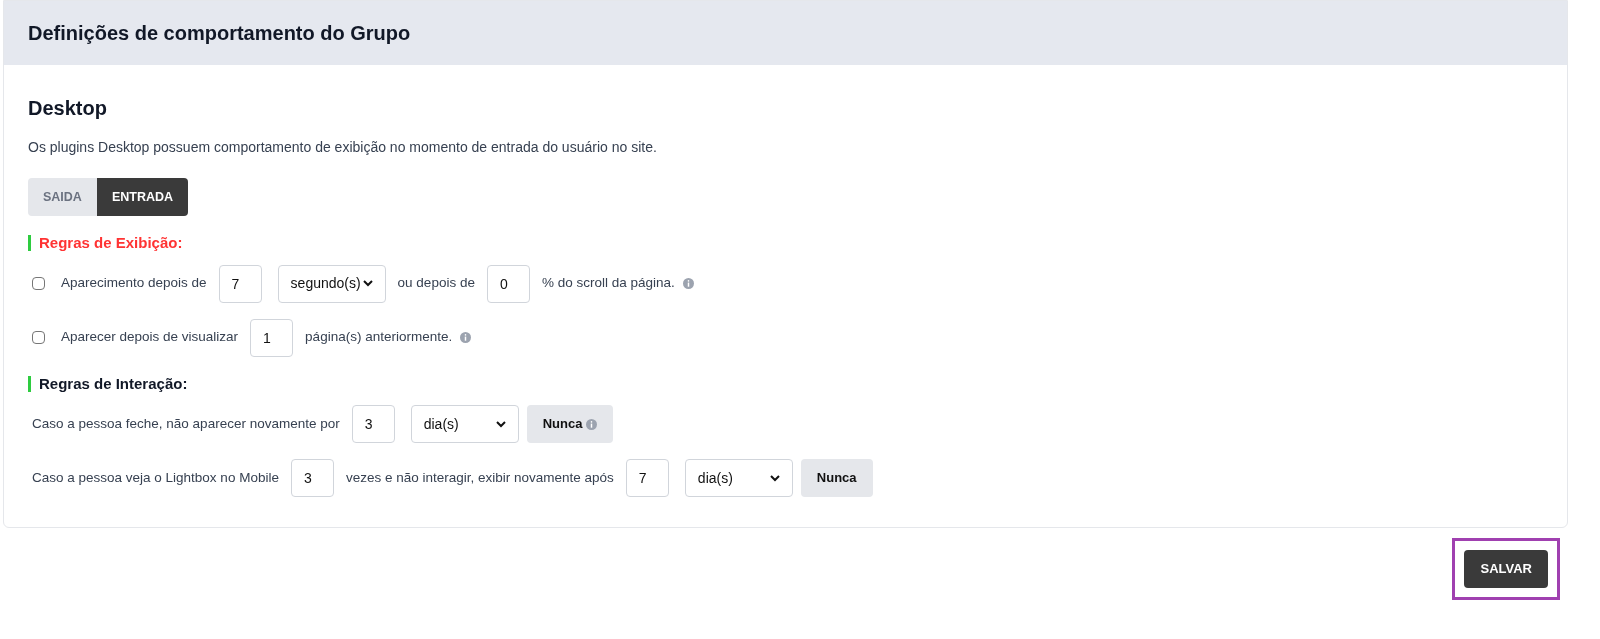  Describe the element at coordinates (186, 423) in the screenshot. I see `label-text: Caso a pessoa feche, não aparecer novamente por` at that location.